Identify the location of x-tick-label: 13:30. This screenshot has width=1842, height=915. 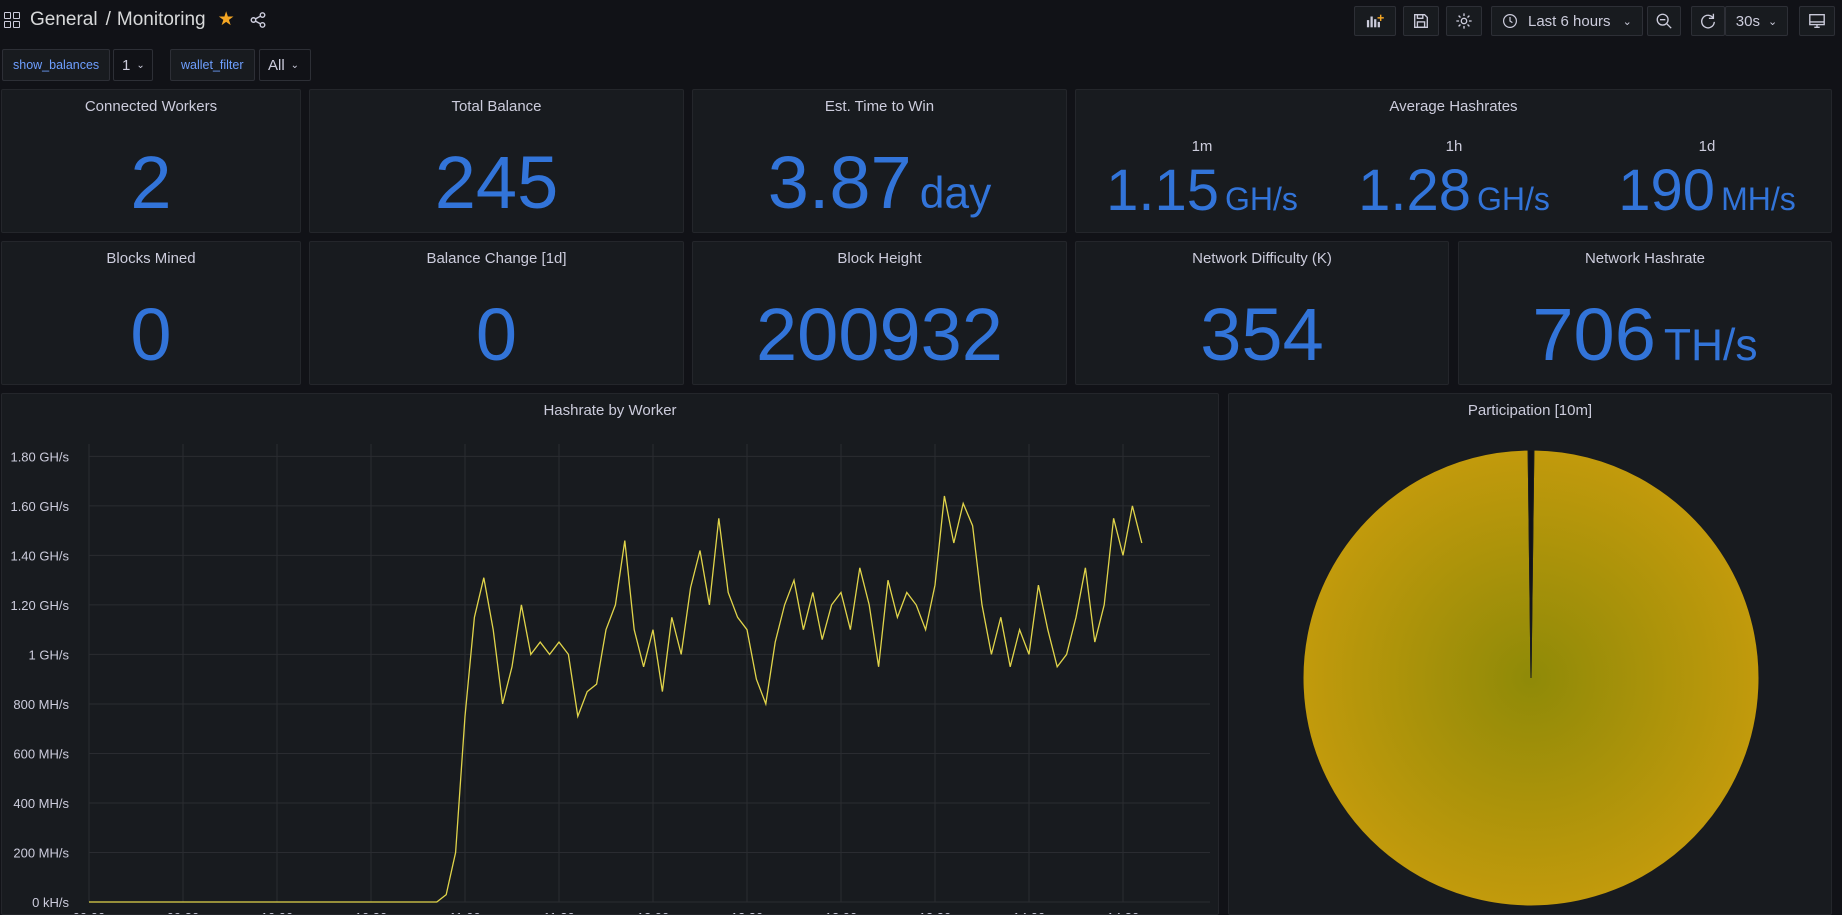
(935, 912).